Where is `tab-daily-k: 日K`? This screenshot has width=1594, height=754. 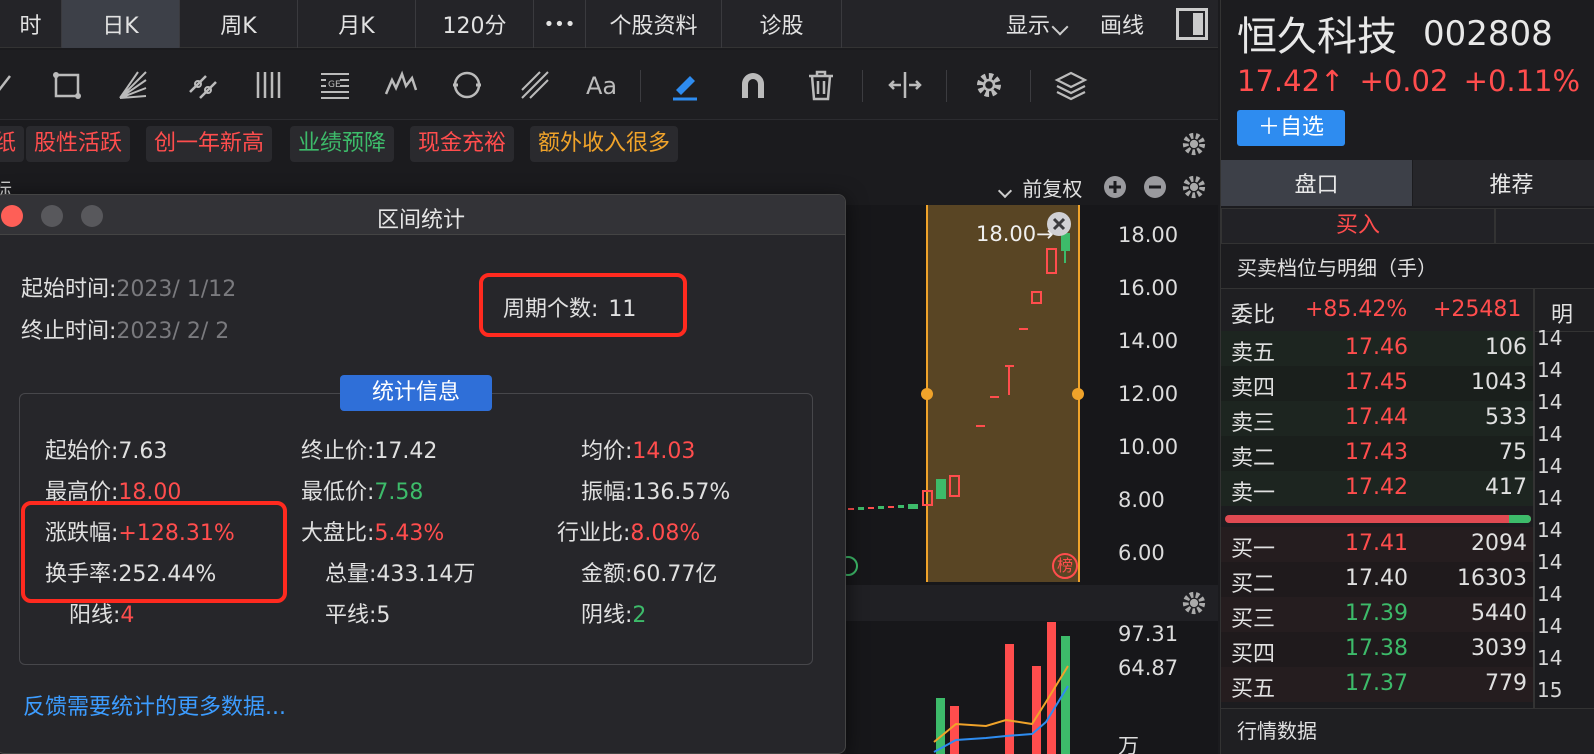
tab-daily-k: 日K is located at coordinates (121, 24).